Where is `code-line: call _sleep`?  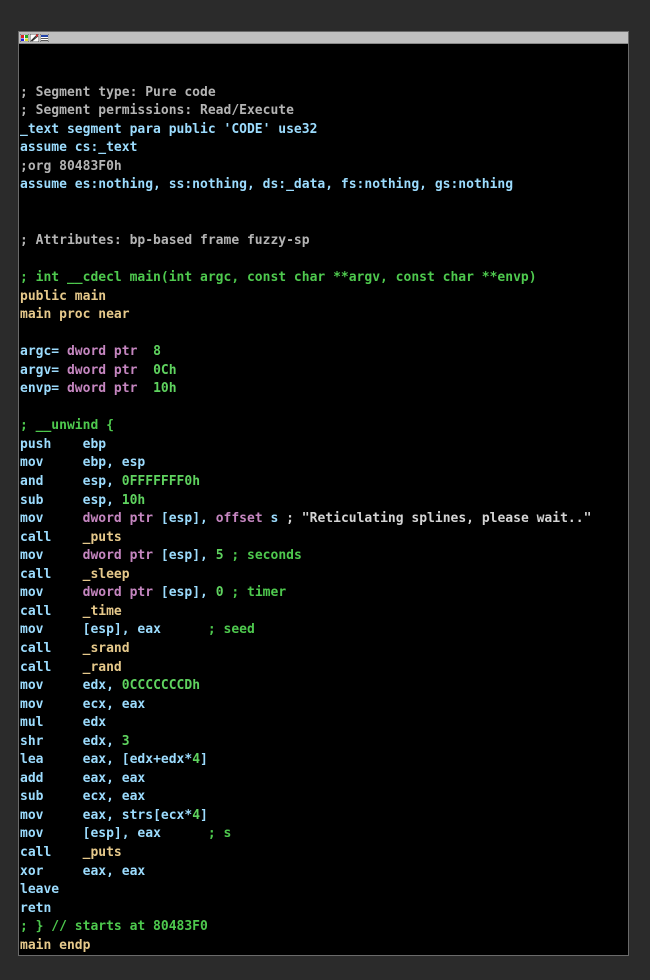
code-line: call _sleep is located at coordinates (324, 575).